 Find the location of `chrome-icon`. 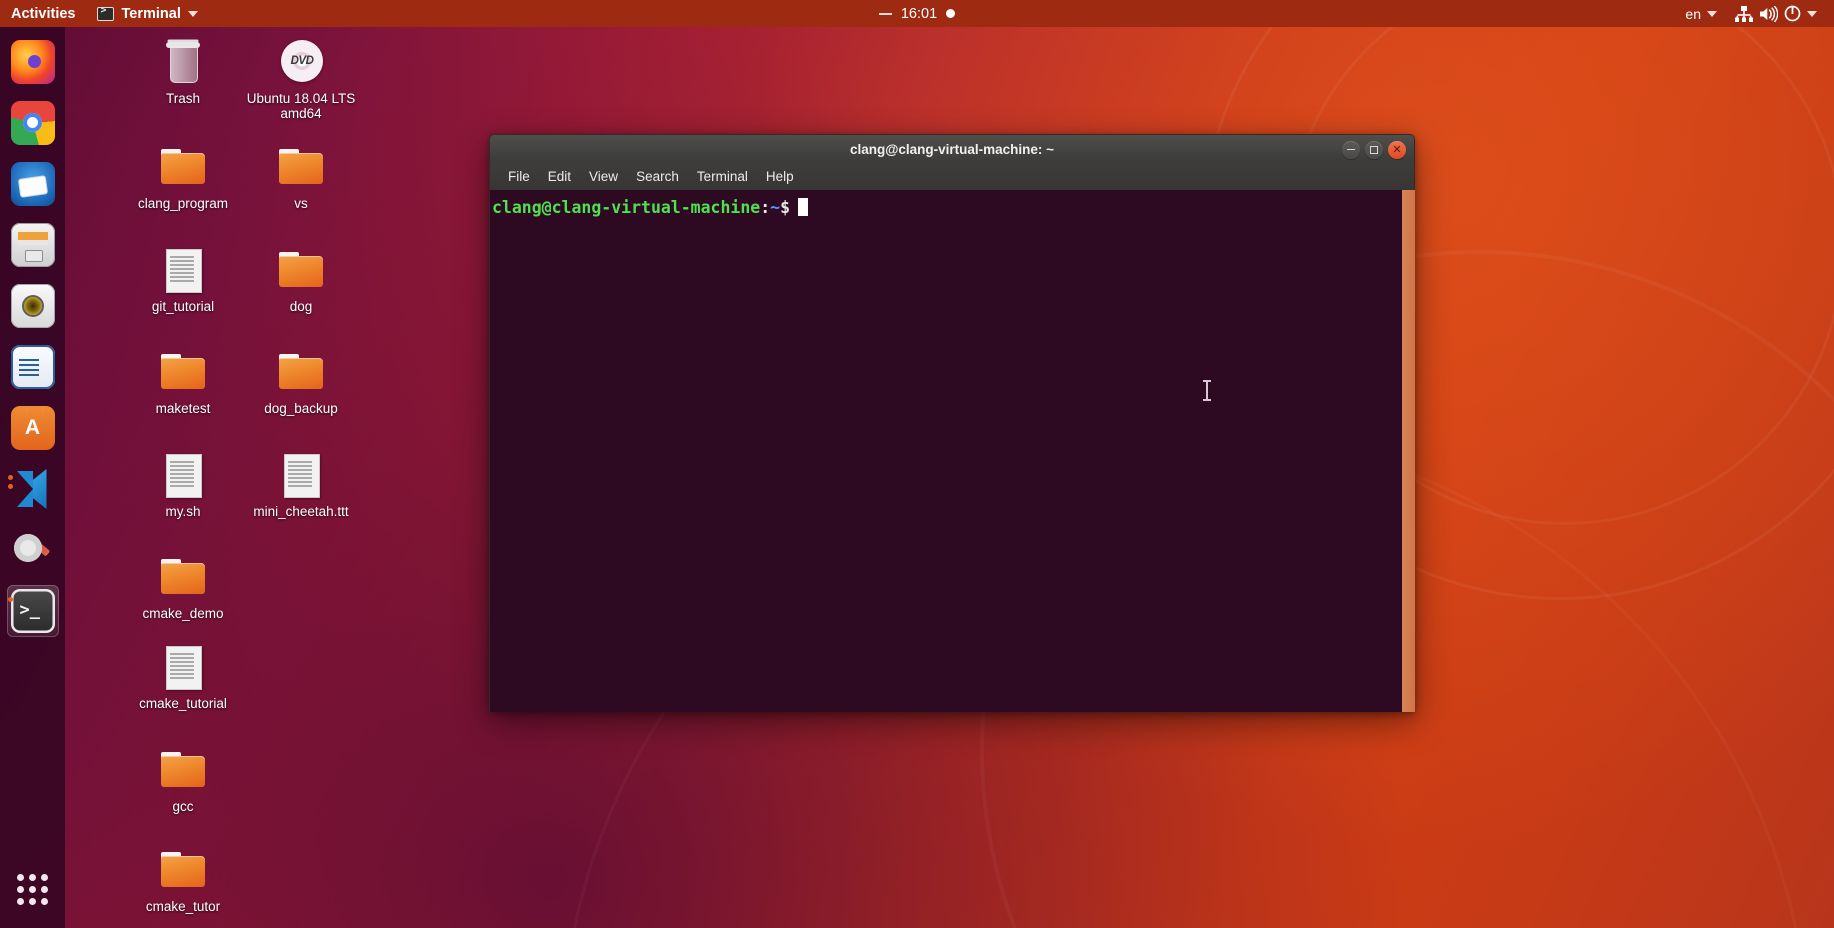

chrome-icon is located at coordinates (32, 123).